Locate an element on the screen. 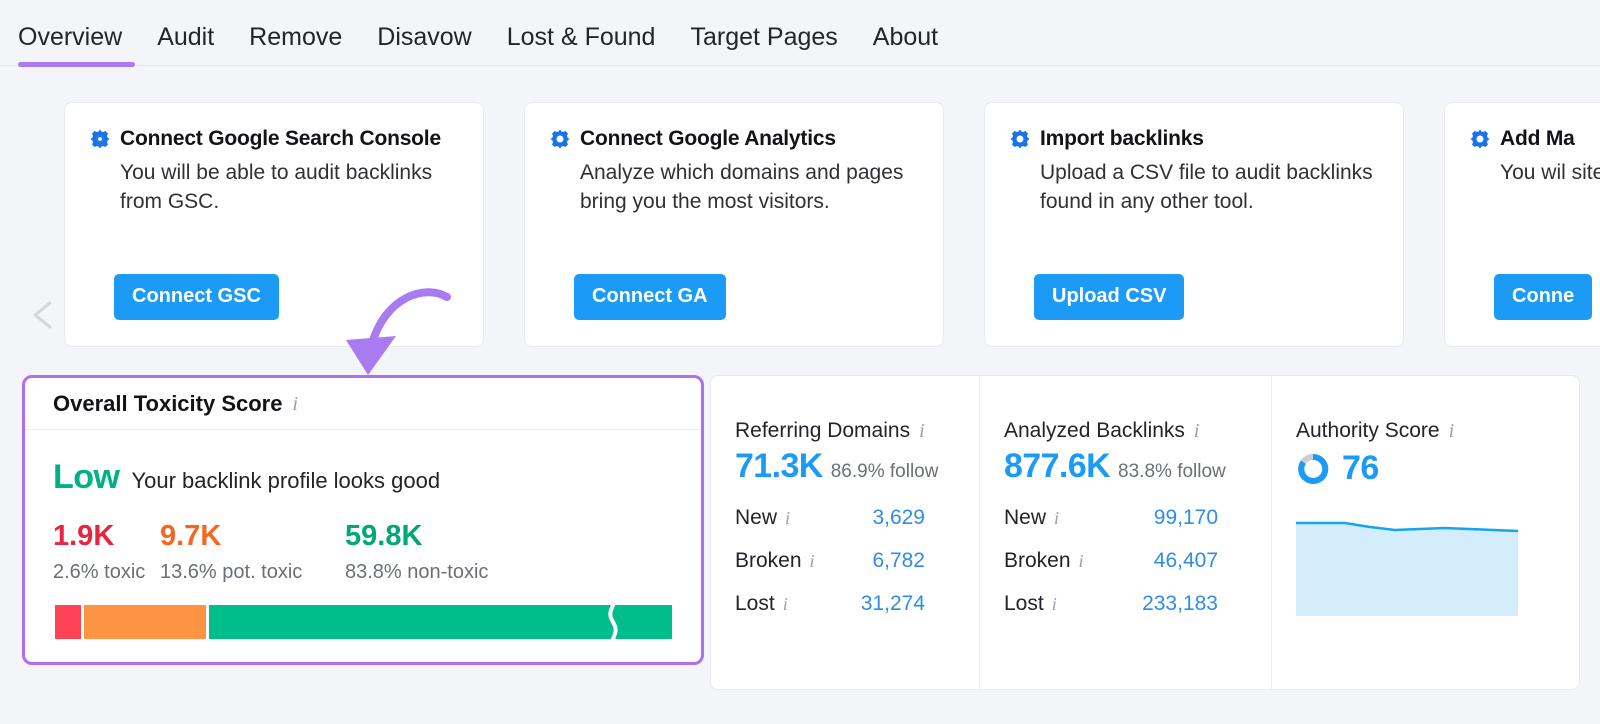 The image size is (1600, 724). tab-about: About is located at coordinates (914, 37).